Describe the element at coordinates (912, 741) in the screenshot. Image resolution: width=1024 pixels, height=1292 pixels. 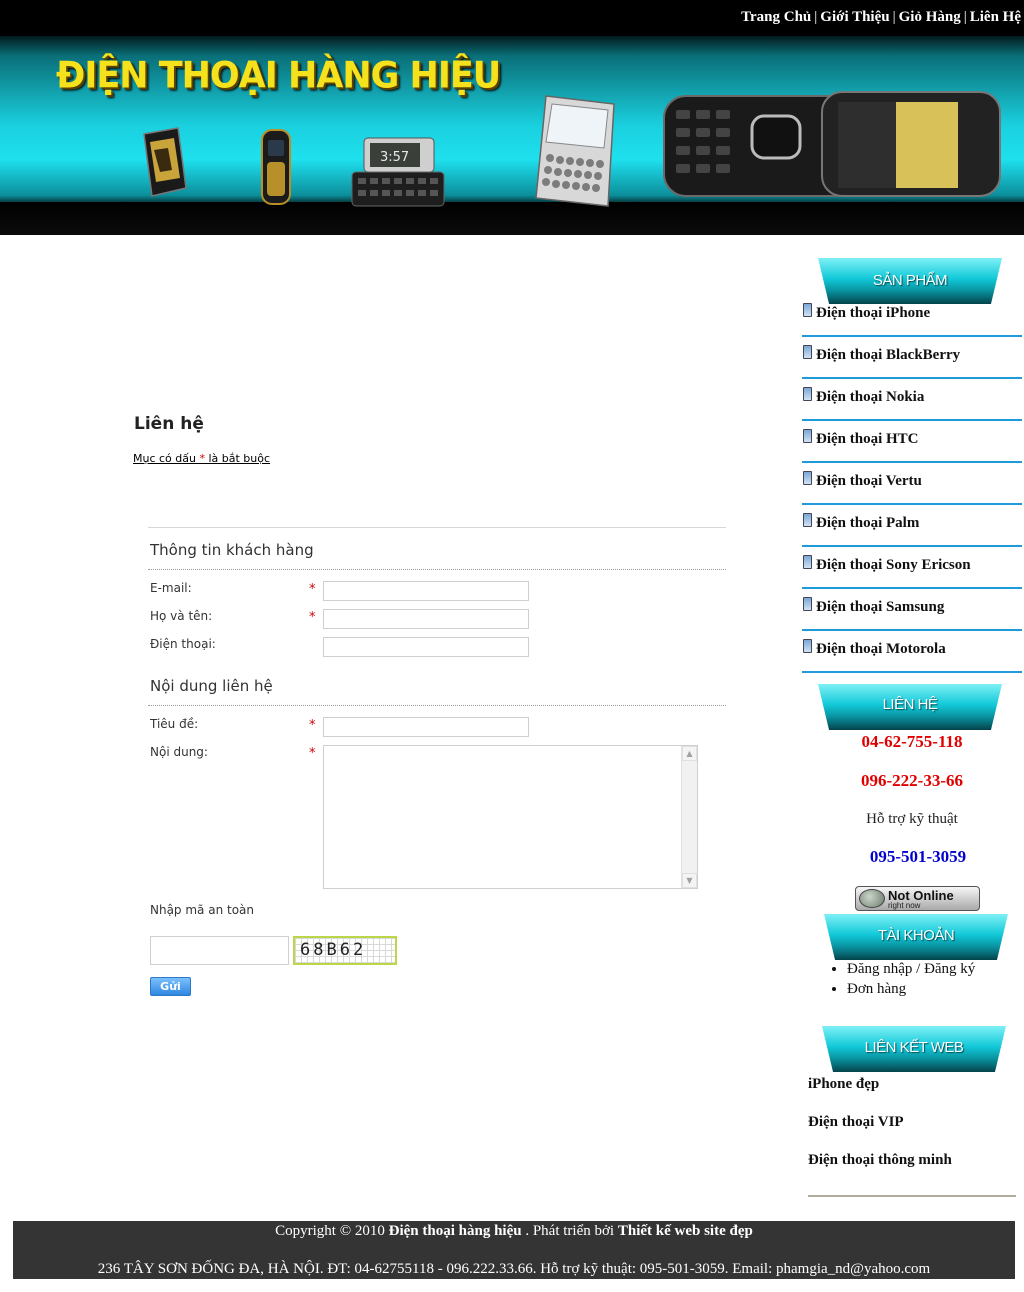
I see `hotline-1: 04-62-755-118` at that location.